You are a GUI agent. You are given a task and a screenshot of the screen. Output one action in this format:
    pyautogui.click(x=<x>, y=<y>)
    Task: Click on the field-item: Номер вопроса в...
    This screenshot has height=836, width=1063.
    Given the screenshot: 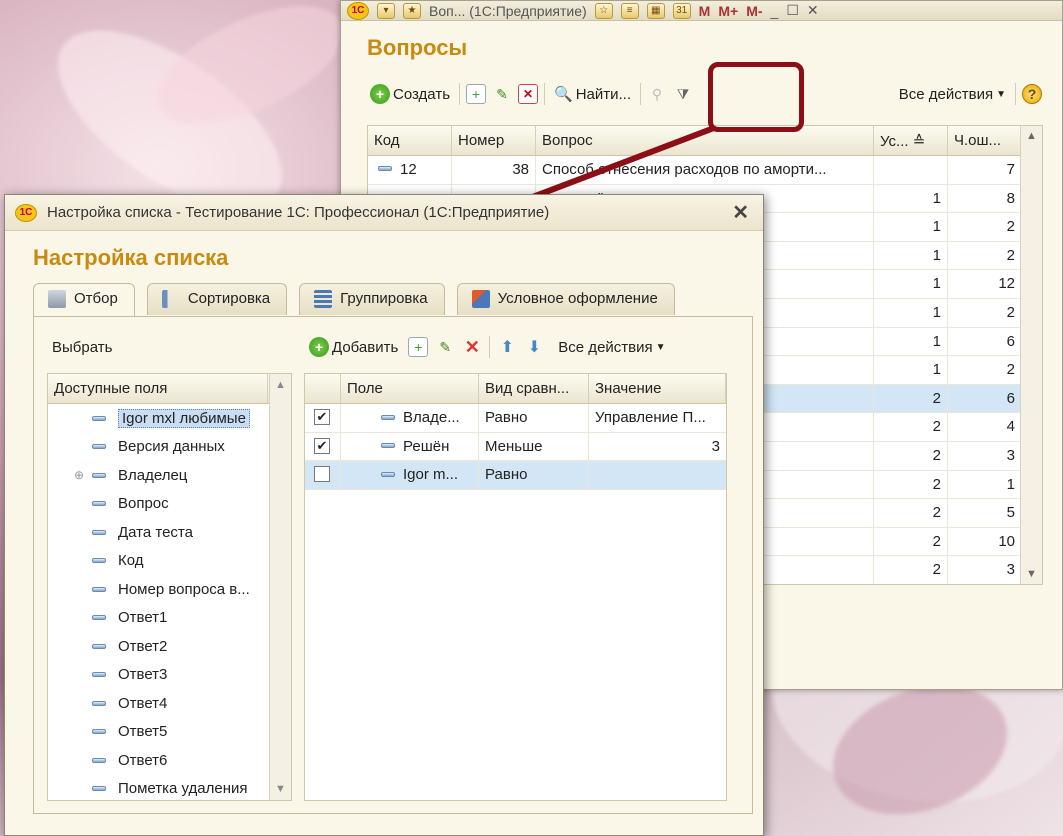 What is the action you would take?
    pyautogui.click(x=169, y=589)
    